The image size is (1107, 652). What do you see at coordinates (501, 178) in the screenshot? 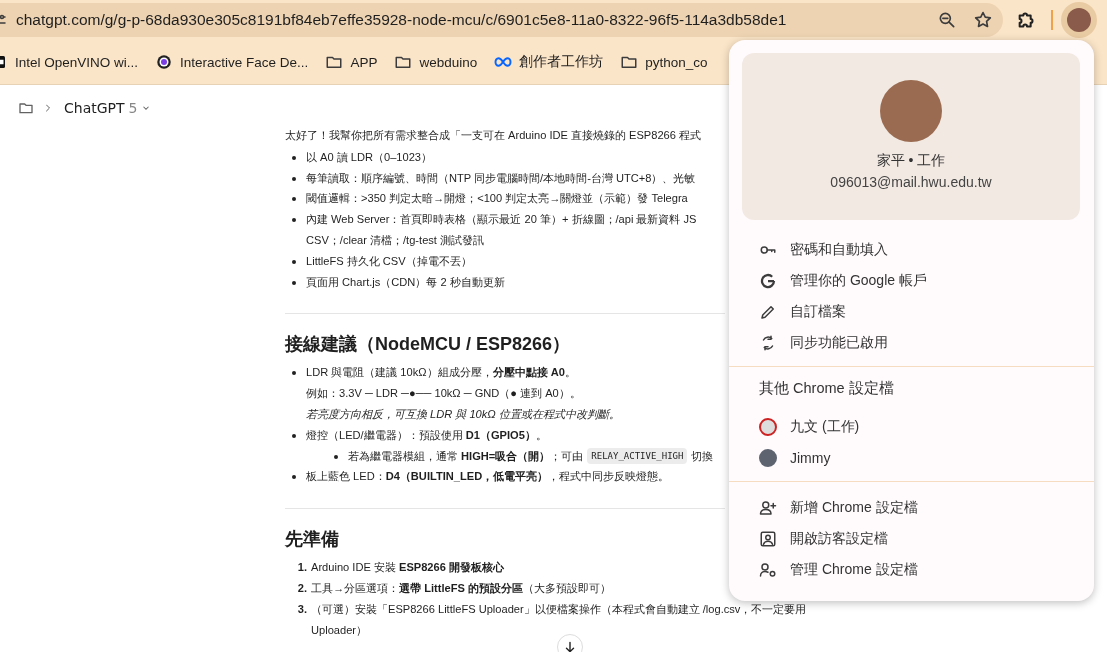
I see `list-text: 每筆讀取：順序編號、時間（NTP 同步電腦時間/本地時間-台灣 UTC+8）、光敏` at bounding box center [501, 178].